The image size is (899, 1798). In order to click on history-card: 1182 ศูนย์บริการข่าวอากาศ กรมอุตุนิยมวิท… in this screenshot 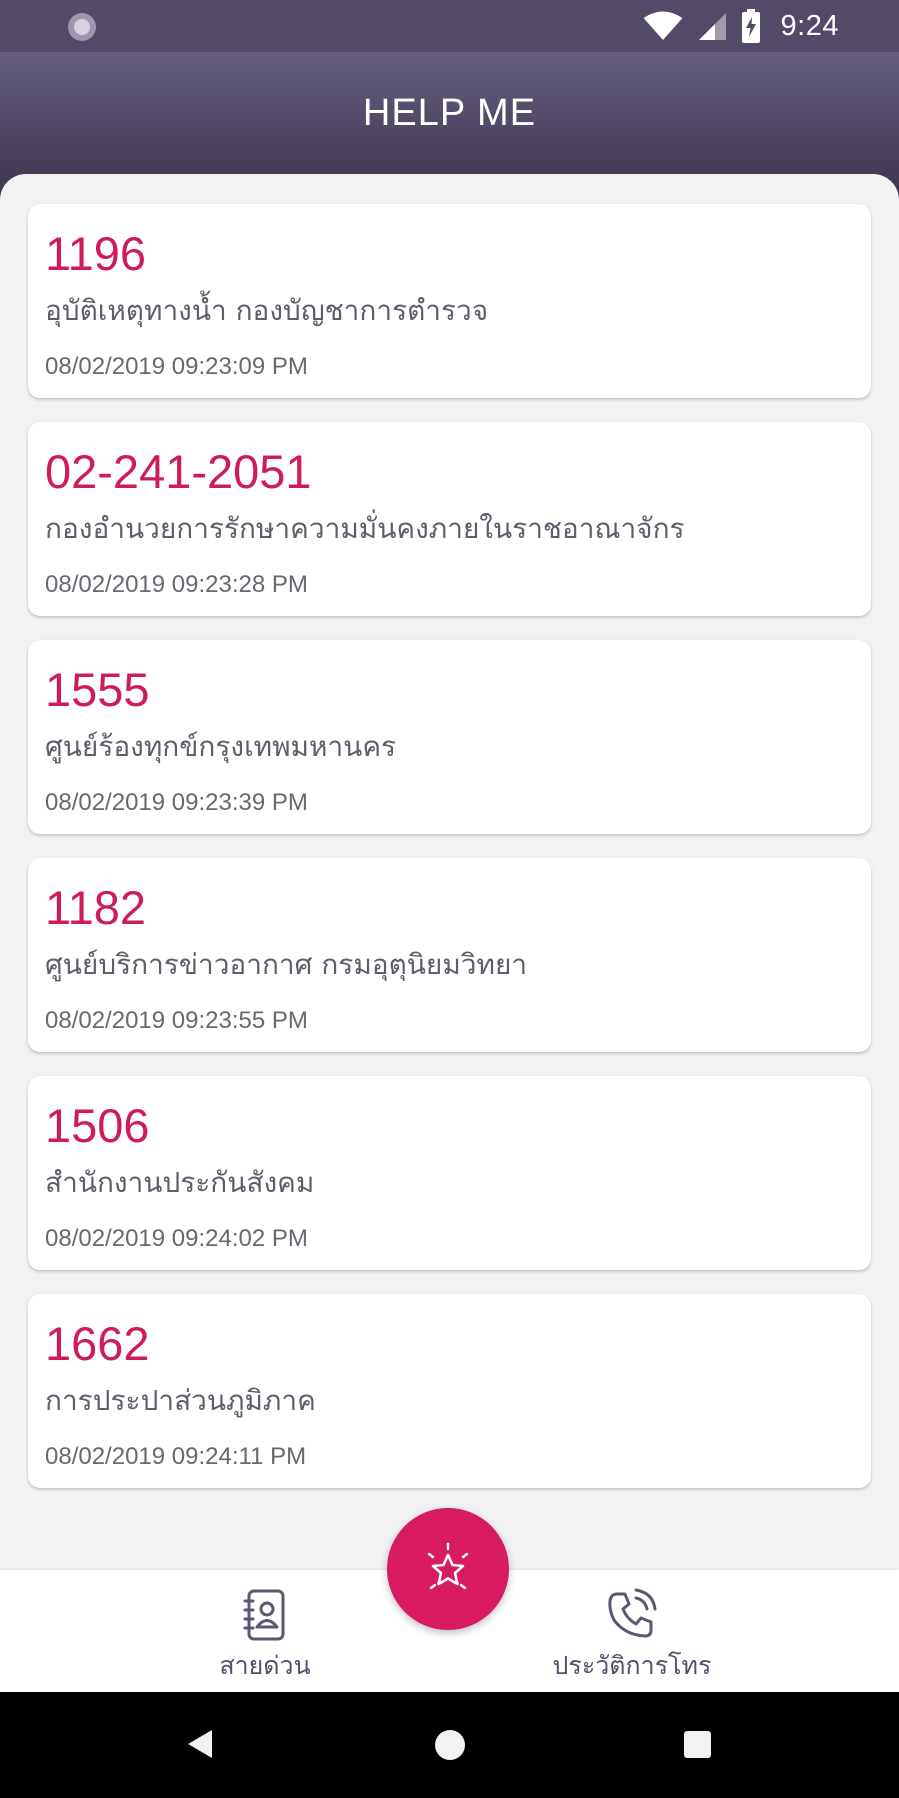, I will do `click(449, 955)`.